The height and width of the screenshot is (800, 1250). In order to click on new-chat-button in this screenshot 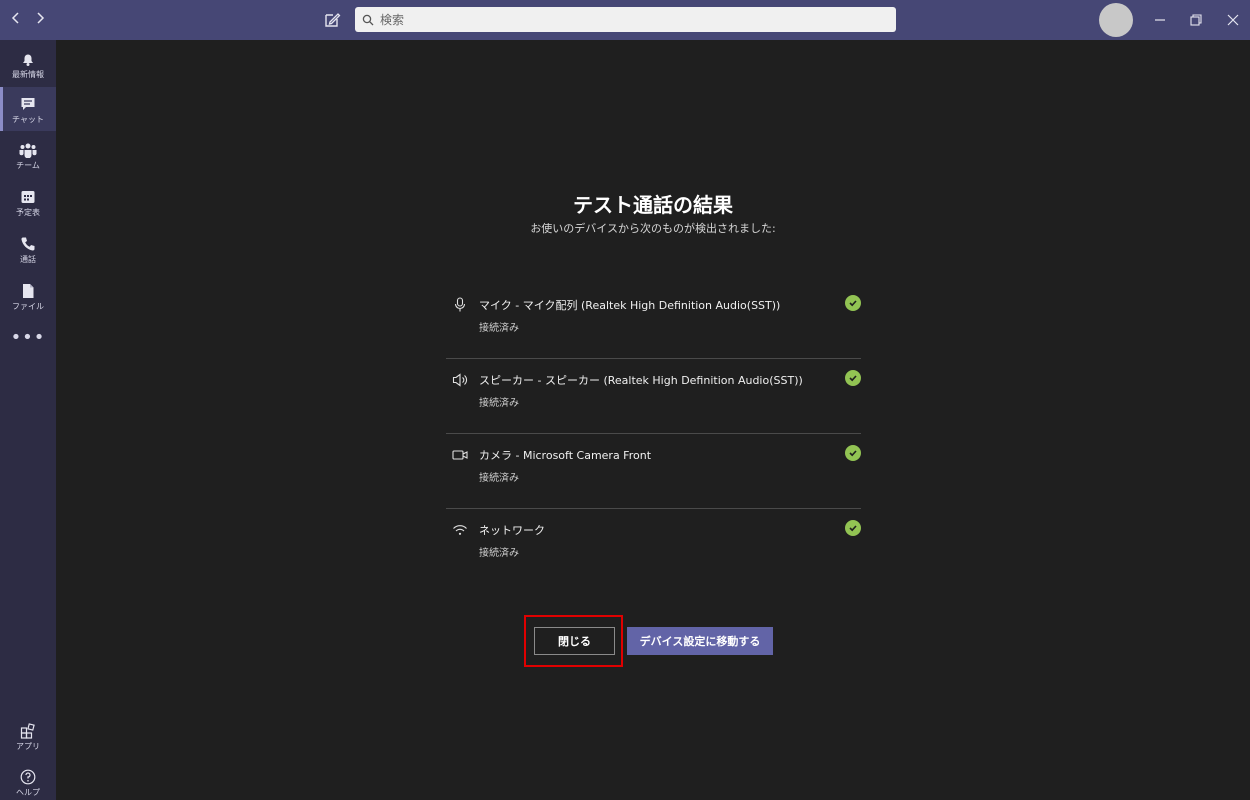, I will do `click(332, 20)`.